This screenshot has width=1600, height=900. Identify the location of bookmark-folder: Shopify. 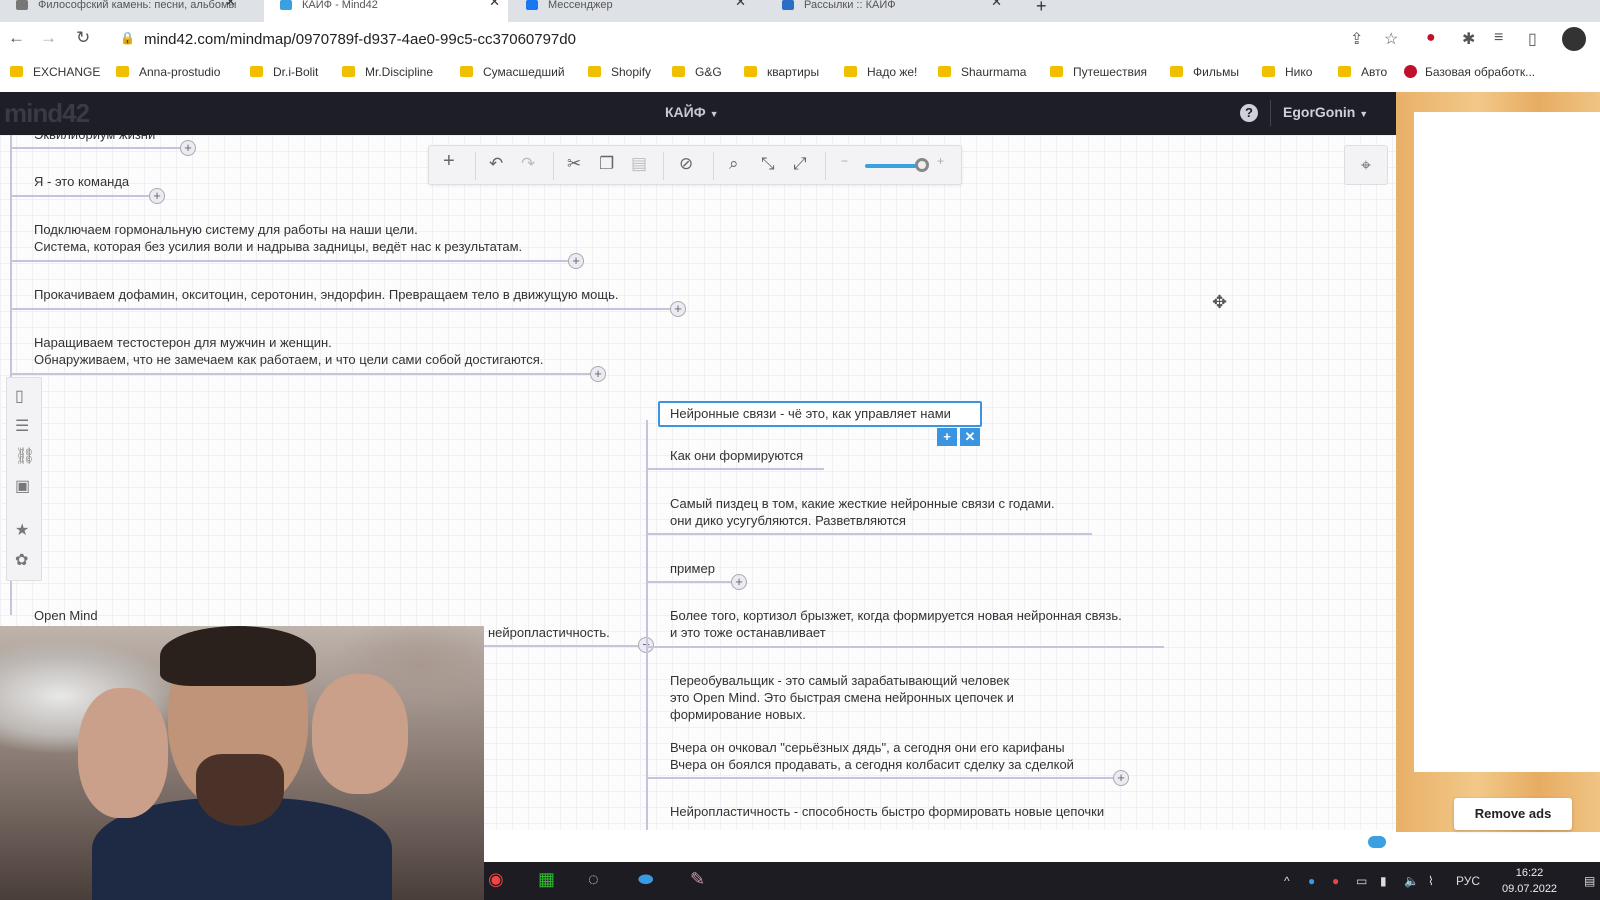
(619, 72).